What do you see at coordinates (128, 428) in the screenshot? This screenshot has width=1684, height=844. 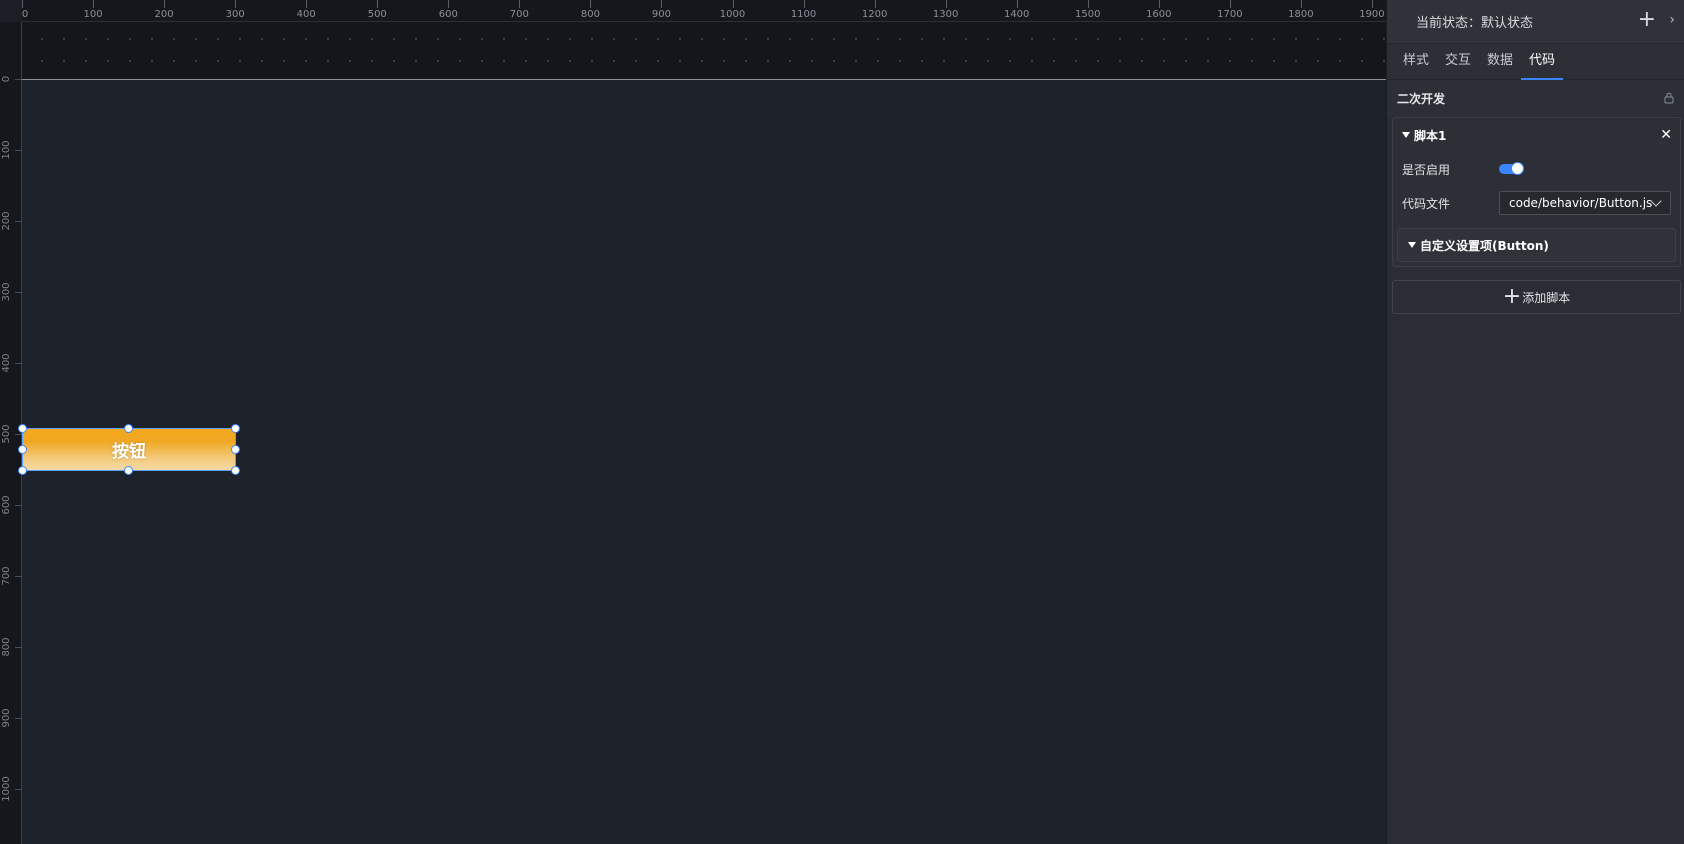 I see `resize-handle-top-center` at bounding box center [128, 428].